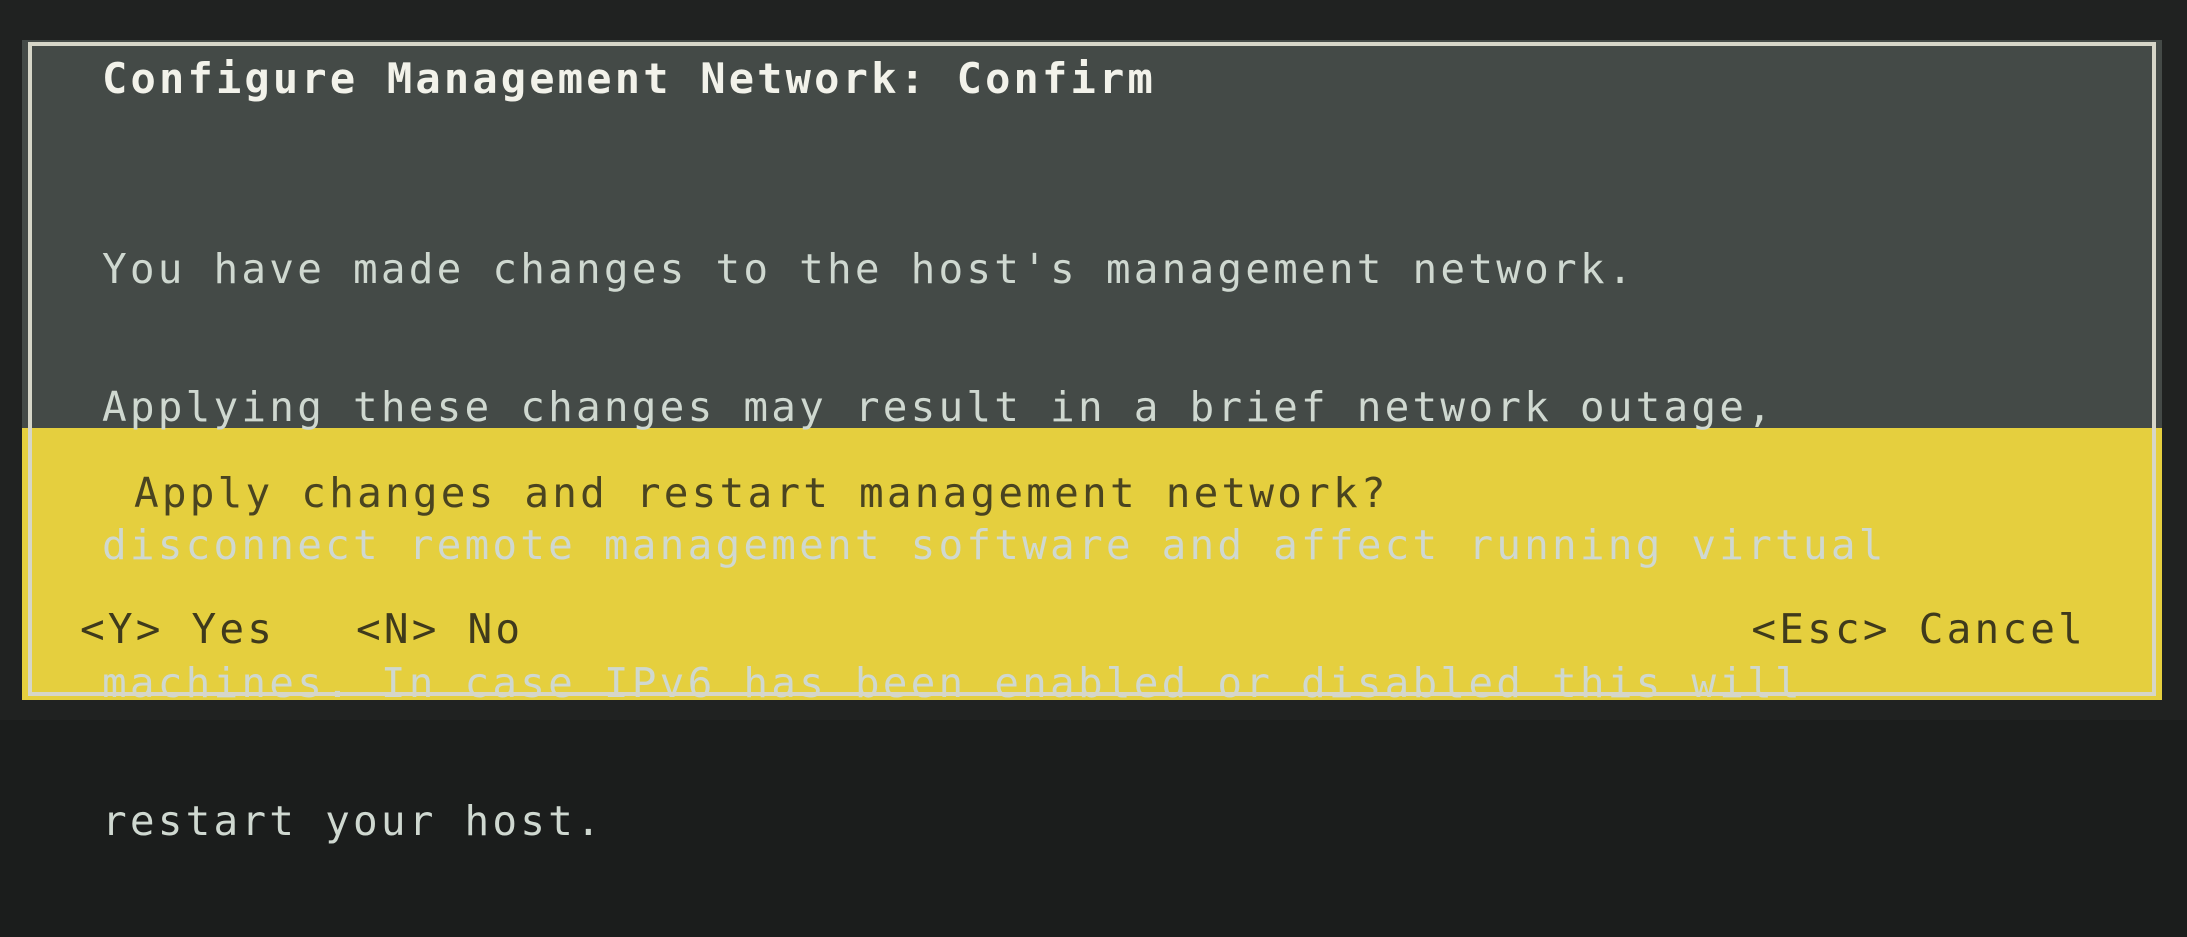 The height and width of the screenshot is (937, 2187). Describe the element at coordinates (629, 78) in the screenshot. I see `dialog-title: Configure Management Network: Confirm` at that location.